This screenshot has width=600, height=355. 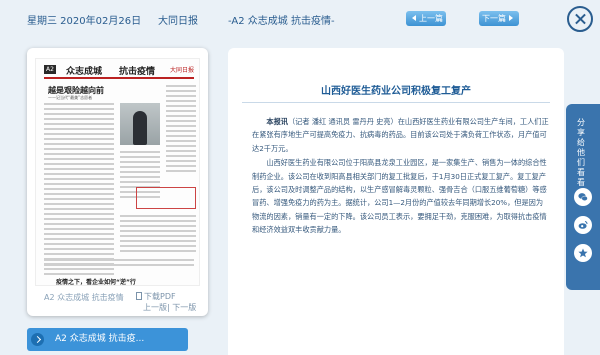 What do you see at coordinates (396, 91) in the screenshot?
I see `article-title: 山西好医生药业公司积极复工复产` at bounding box center [396, 91].